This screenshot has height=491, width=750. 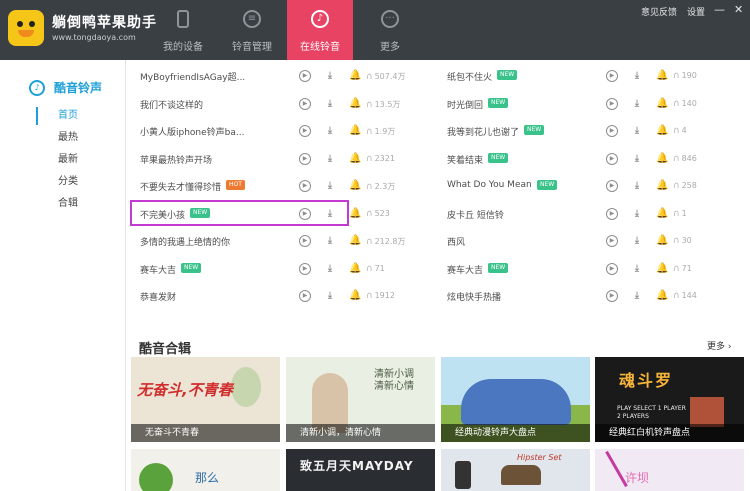 I want to click on settings-link: 设置, so click(x=696, y=11).